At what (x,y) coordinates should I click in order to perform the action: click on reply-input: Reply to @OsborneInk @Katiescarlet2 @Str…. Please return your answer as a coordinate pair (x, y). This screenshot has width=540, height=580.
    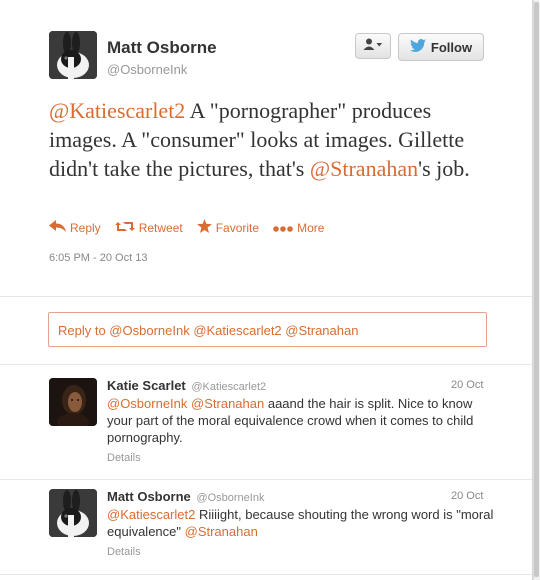
    Looking at the image, I should click on (267, 329).